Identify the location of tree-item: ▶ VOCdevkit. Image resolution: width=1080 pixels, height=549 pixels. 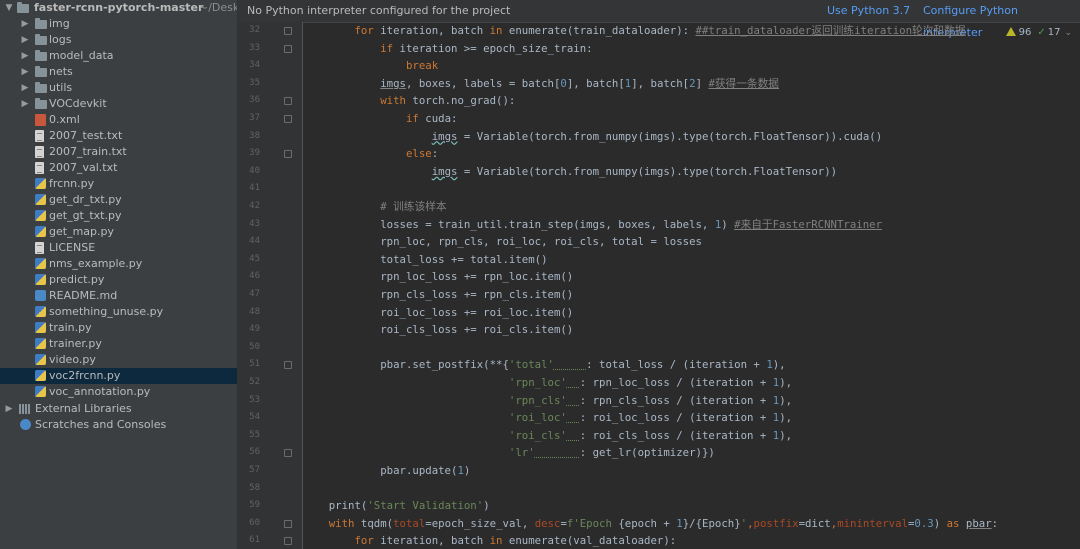
(118, 104).